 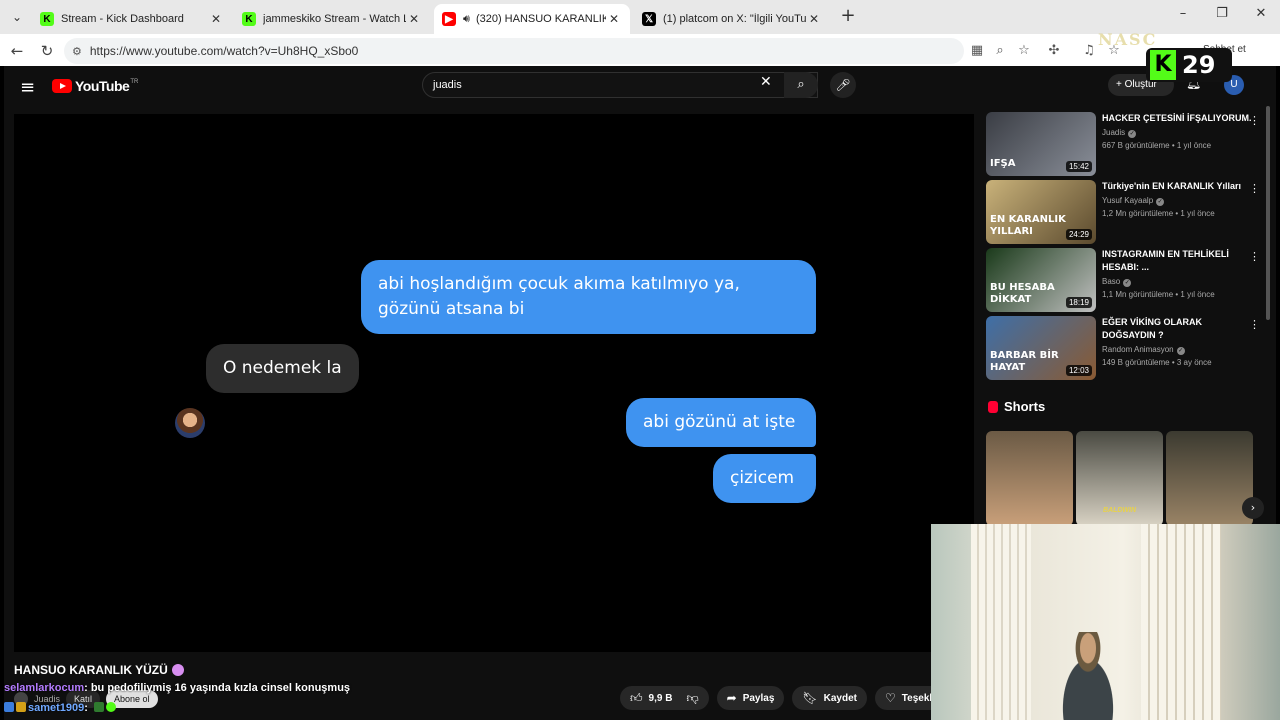 What do you see at coordinates (1177, 282) in the screenshot?
I see `channel-line: Baso ✓` at bounding box center [1177, 282].